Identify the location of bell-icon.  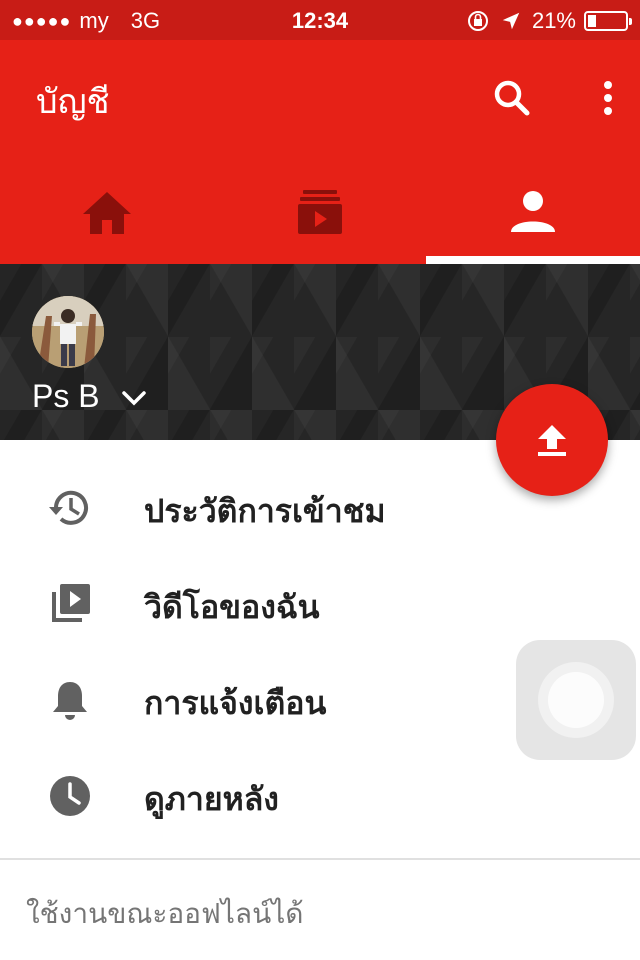
(70, 701).